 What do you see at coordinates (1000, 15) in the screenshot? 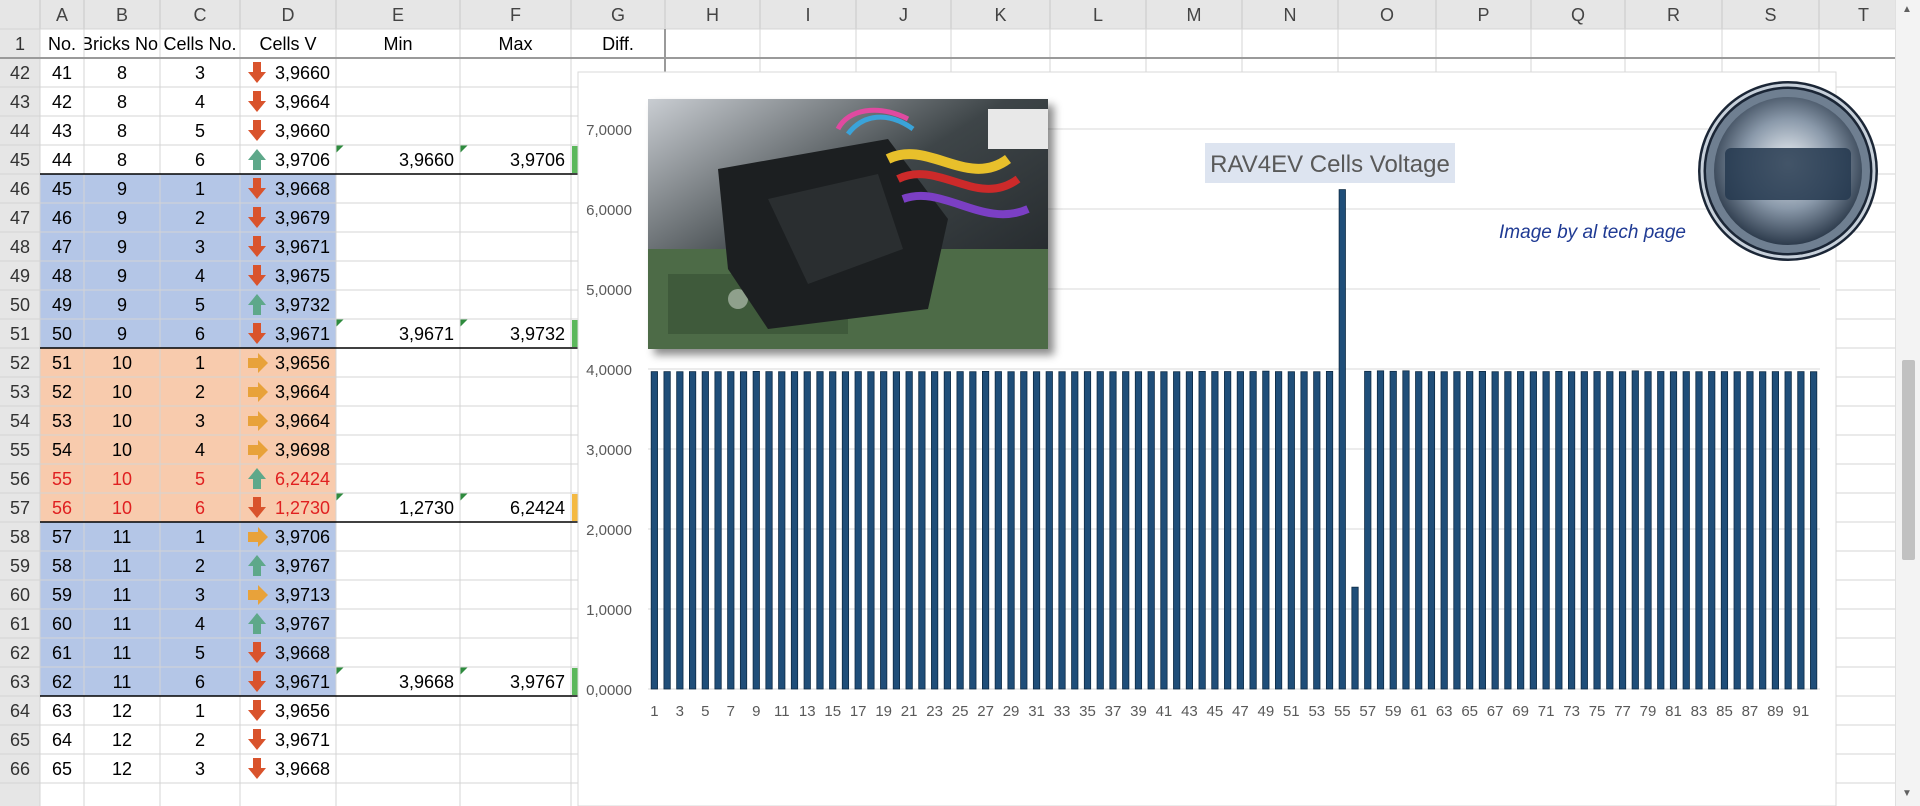
I see `column-header-k: K` at bounding box center [1000, 15].